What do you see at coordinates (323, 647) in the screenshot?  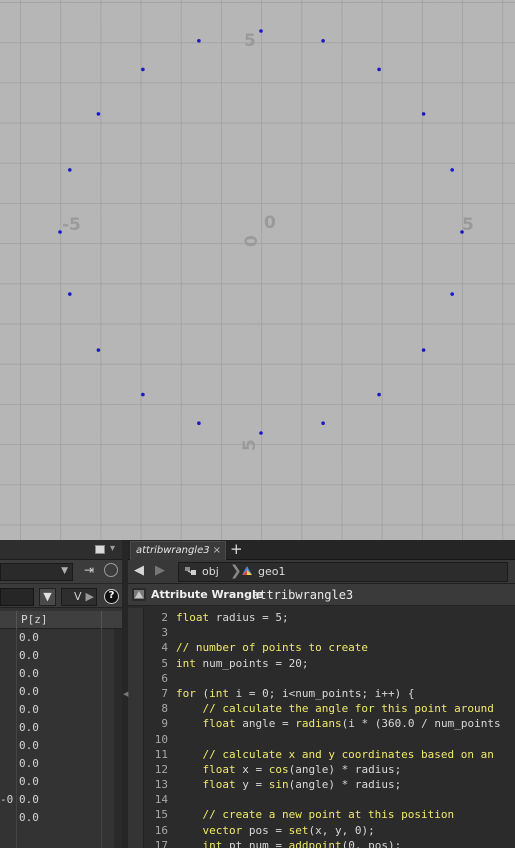 I see `code-line: 4 // number of points to create` at bounding box center [323, 647].